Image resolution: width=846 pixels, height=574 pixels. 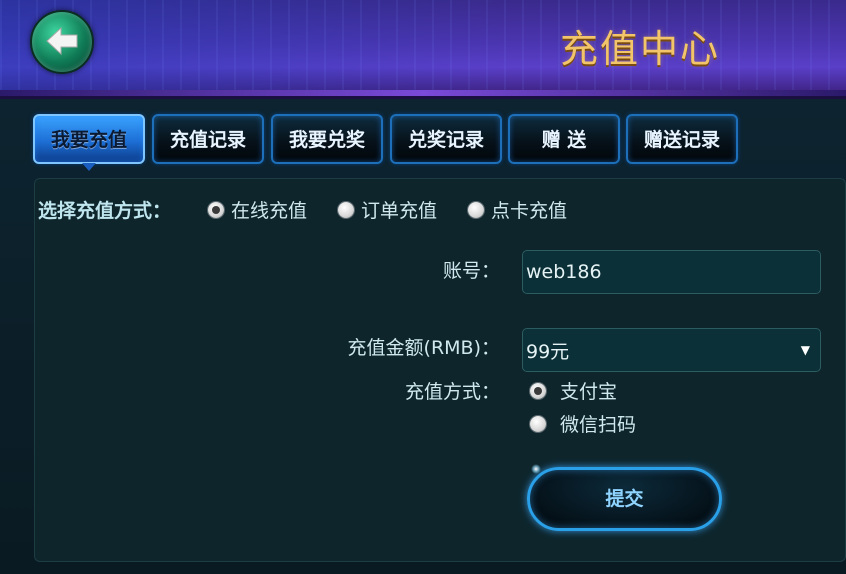 I want to click on tab-recharge: 我要充值, so click(x=89, y=142).